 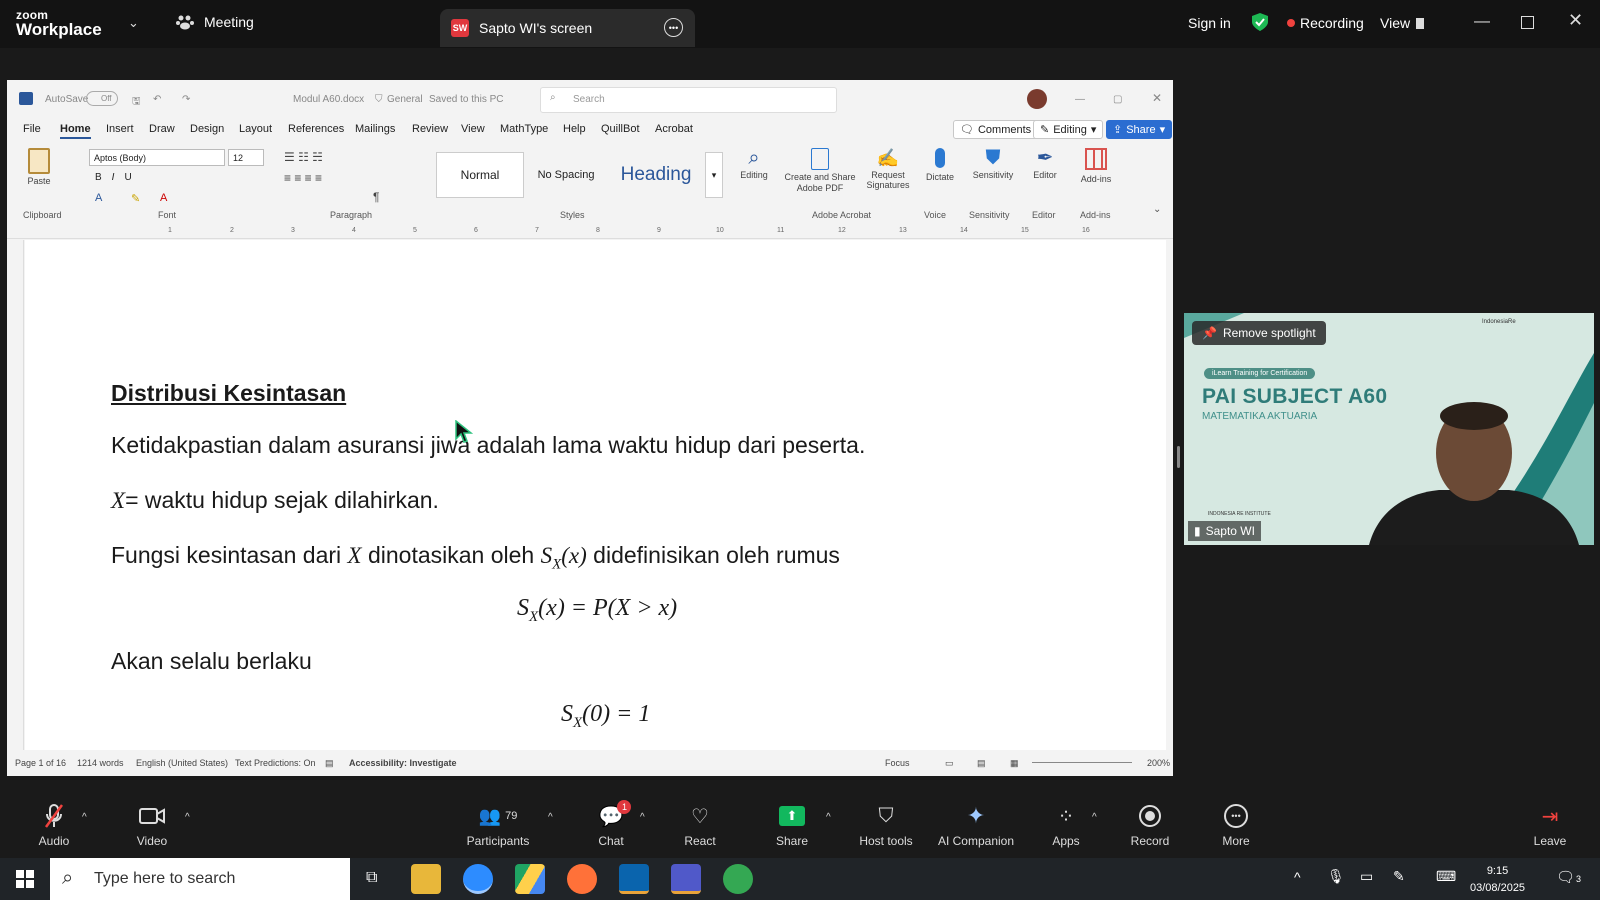 What do you see at coordinates (981, 763) in the screenshot?
I see `print-layout-icon: ▤` at bounding box center [981, 763].